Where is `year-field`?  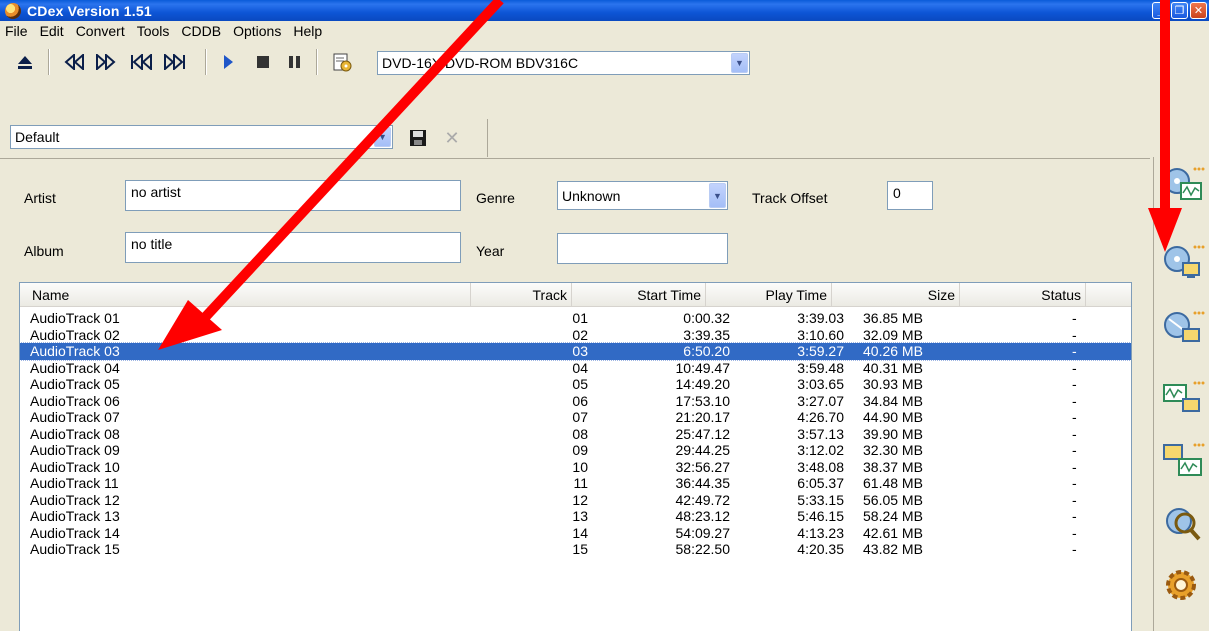
year-field is located at coordinates (642, 248).